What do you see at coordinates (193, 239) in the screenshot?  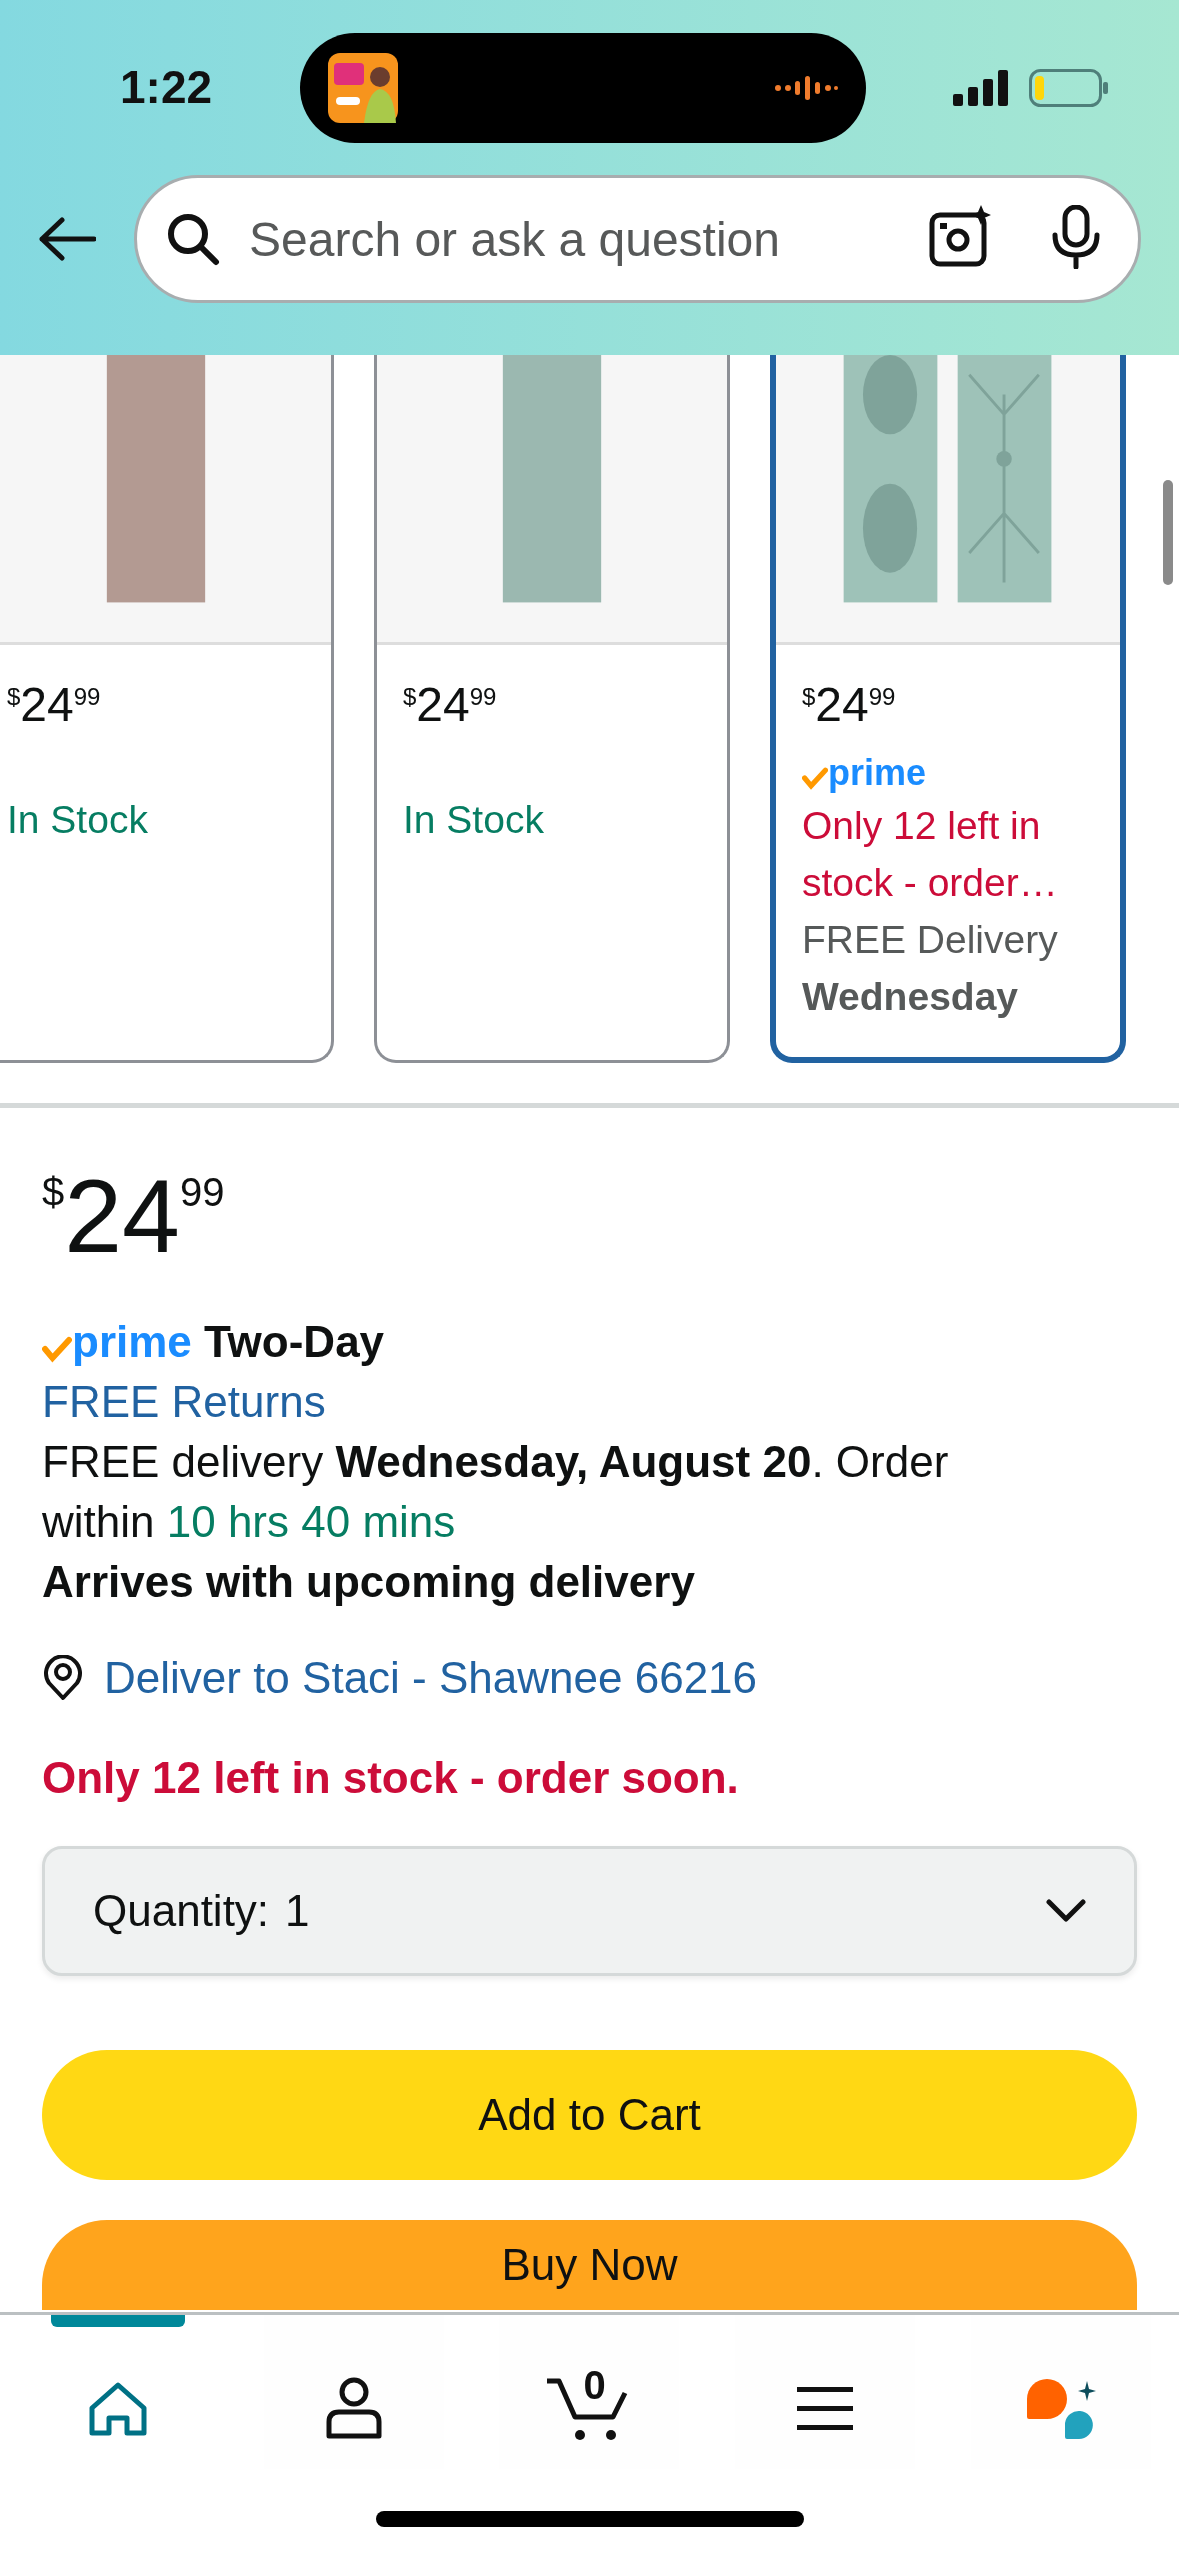 I see `search-icon` at bounding box center [193, 239].